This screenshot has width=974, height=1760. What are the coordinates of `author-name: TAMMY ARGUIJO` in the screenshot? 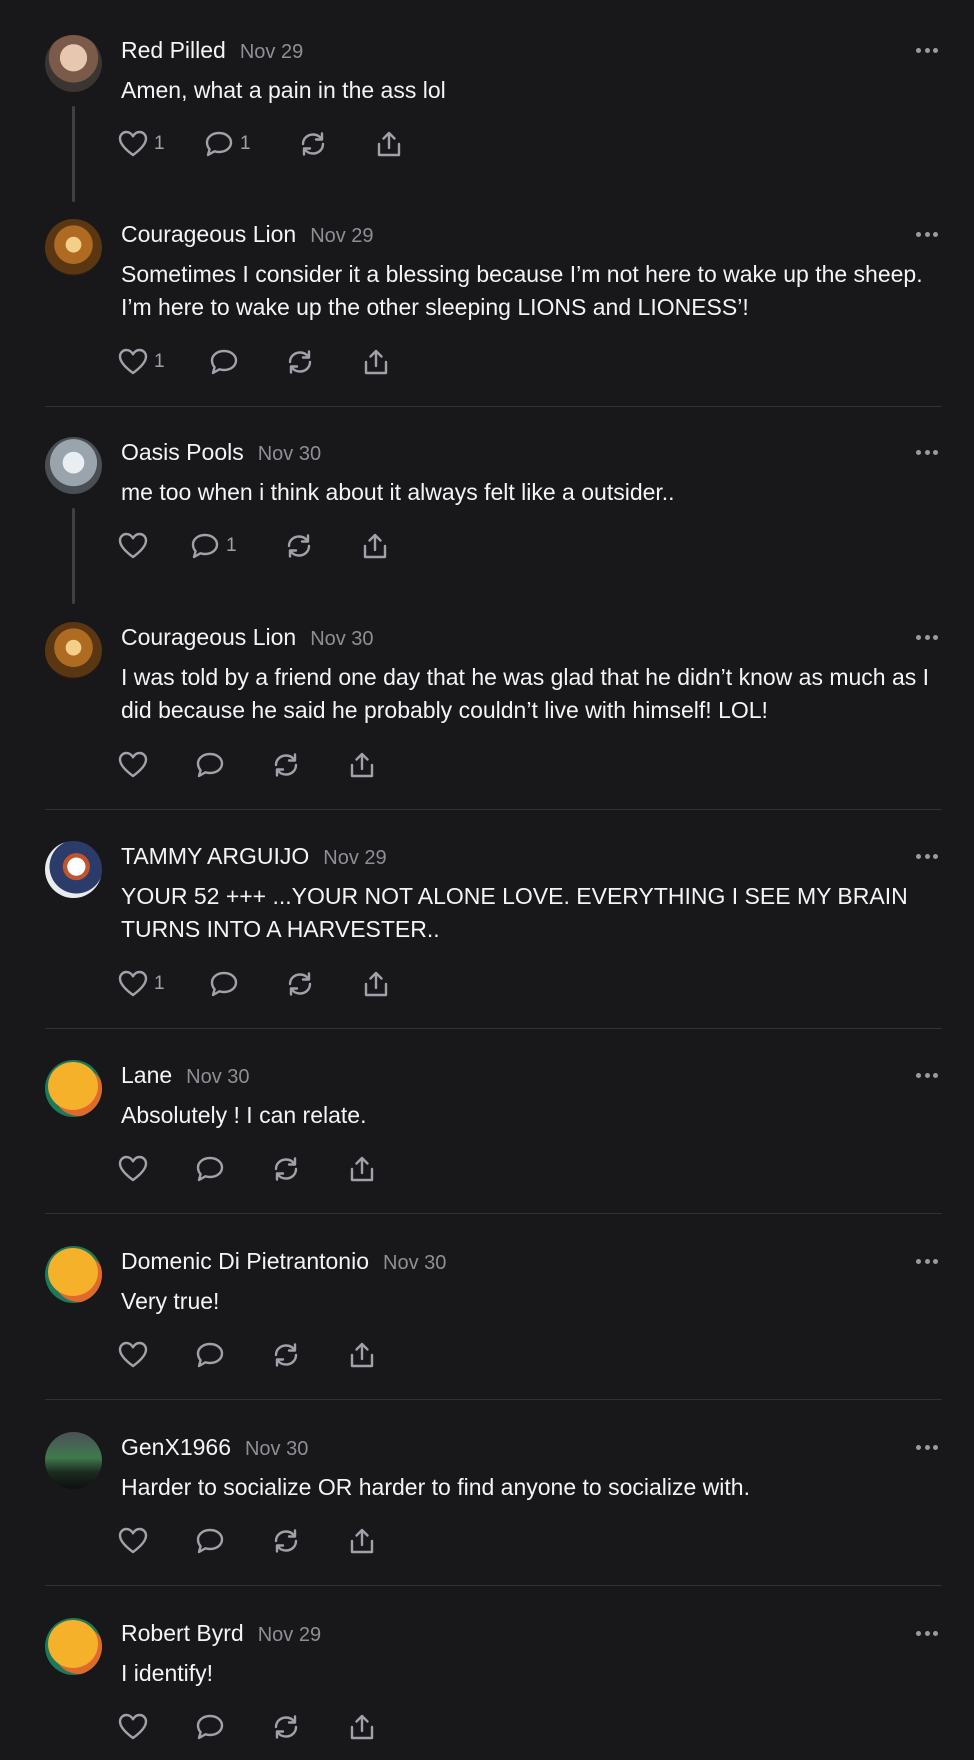 It's located at (215, 856).